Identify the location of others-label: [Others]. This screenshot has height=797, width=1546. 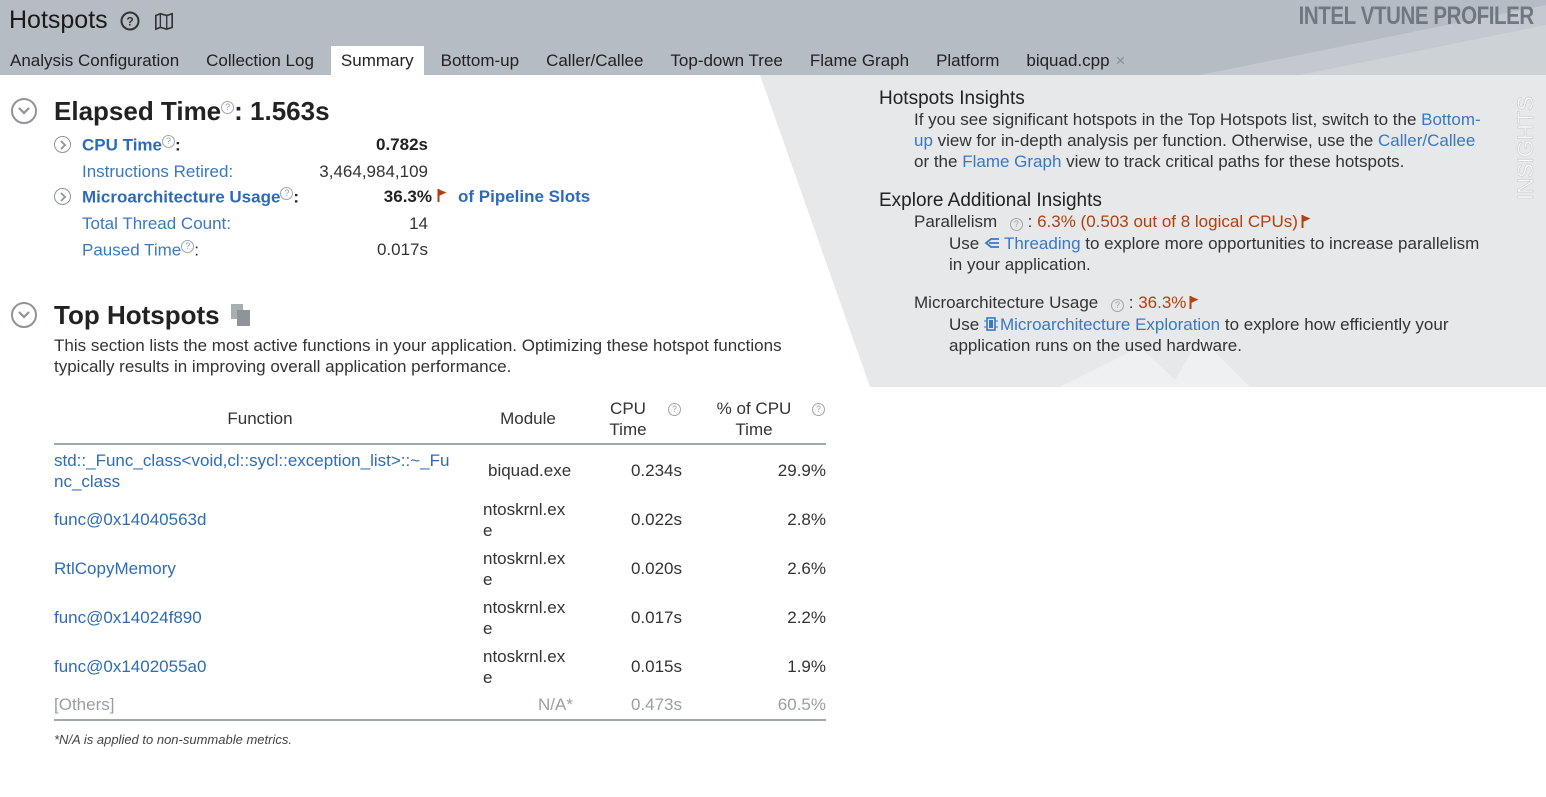
(84, 704).